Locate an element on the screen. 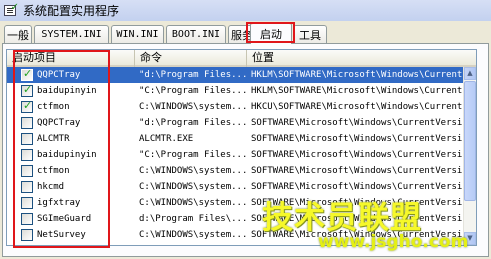  tab-tools: 工具 is located at coordinates (310, 34).